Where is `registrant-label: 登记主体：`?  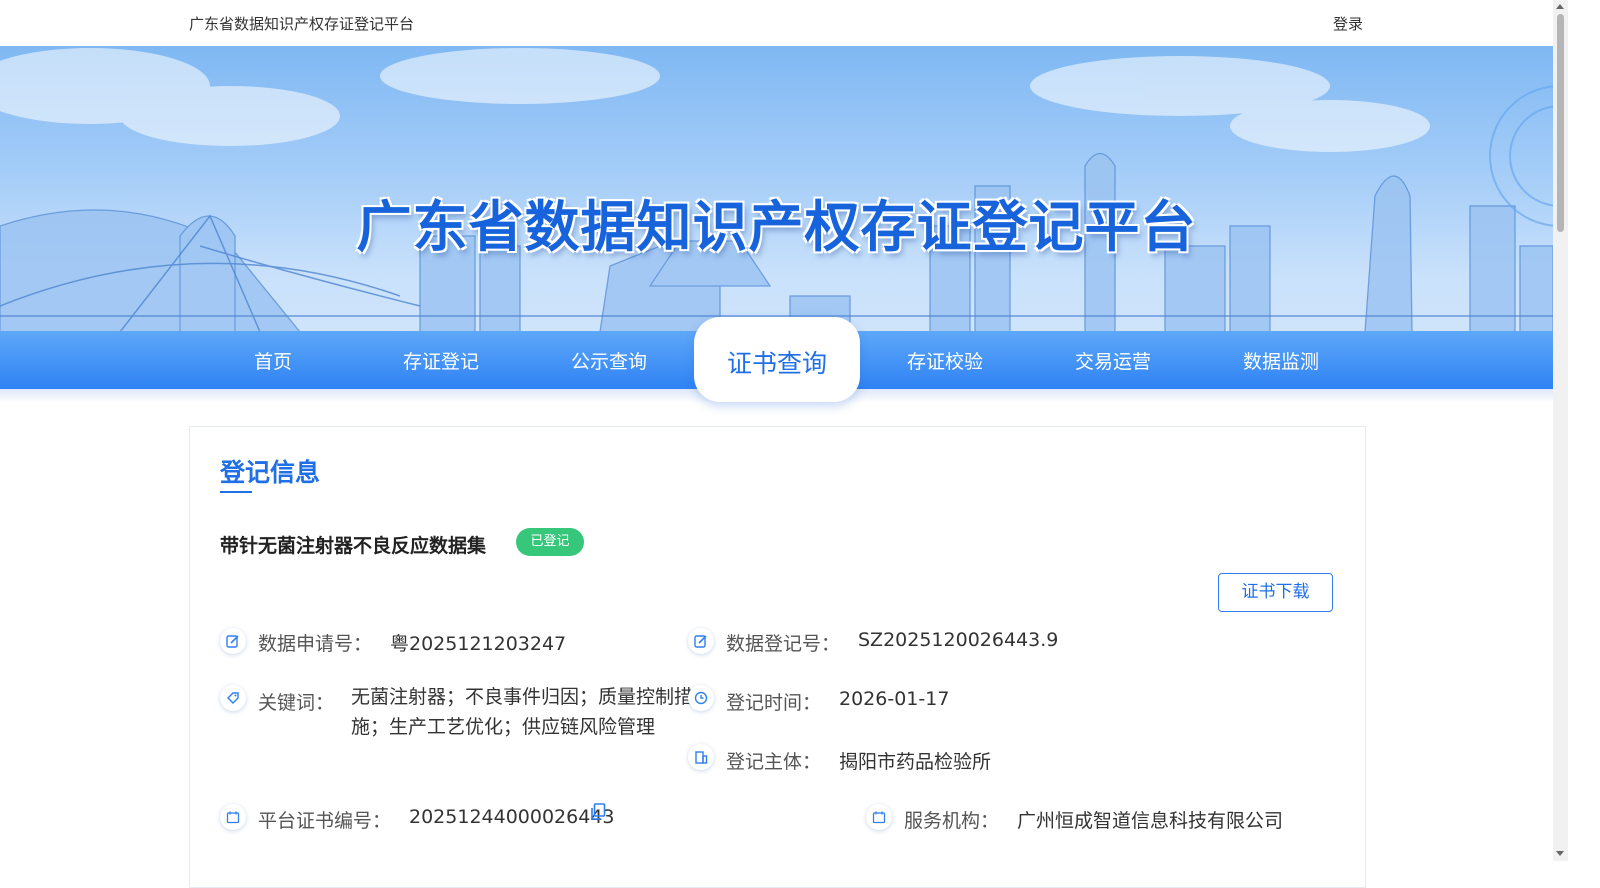
registrant-label: 登记主体： is located at coordinates (774, 762).